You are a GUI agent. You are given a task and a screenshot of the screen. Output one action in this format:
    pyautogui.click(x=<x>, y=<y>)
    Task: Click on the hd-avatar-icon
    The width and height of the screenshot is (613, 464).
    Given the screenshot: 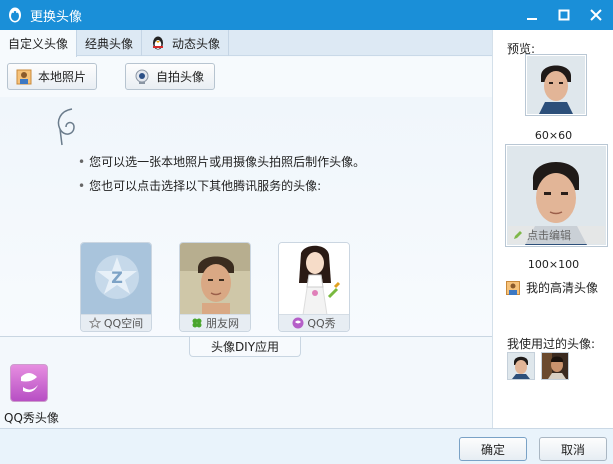 What is the action you would take?
    pyautogui.click(x=513, y=287)
    